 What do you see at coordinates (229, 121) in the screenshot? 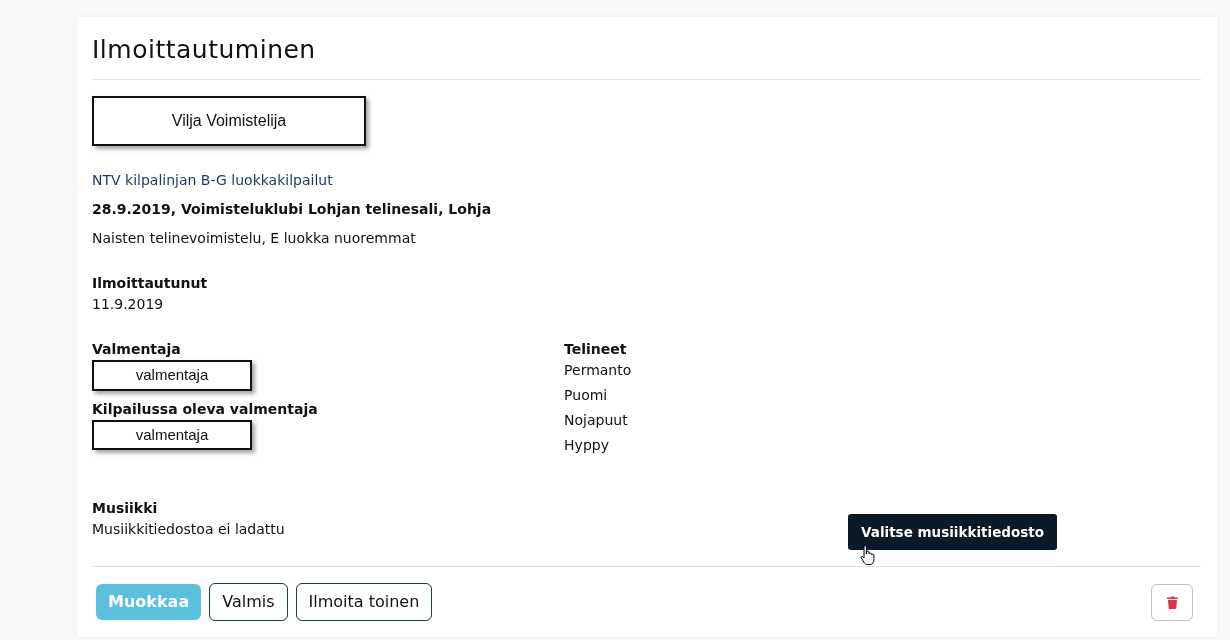
I see `gymnast-name: Vilja Voimistelija` at bounding box center [229, 121].